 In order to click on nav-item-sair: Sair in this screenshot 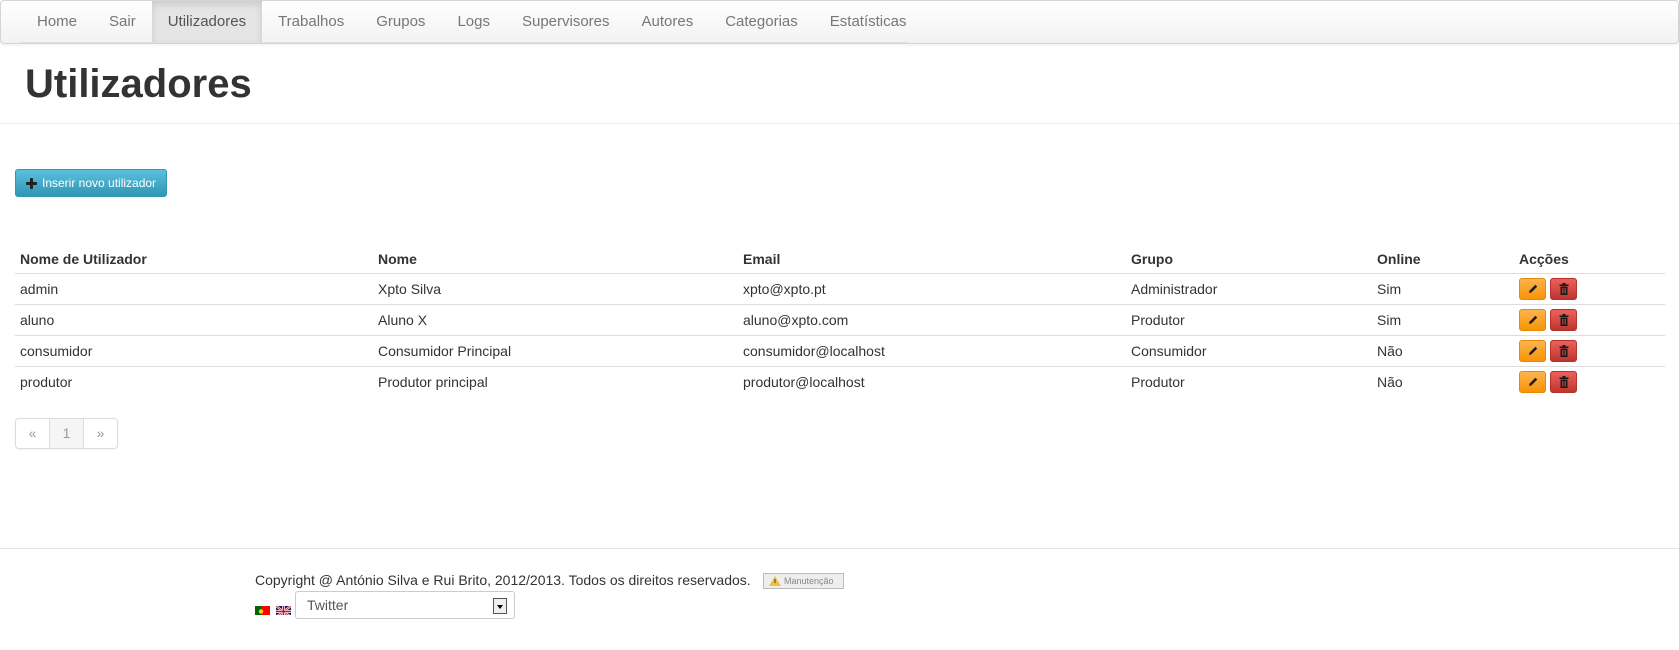, I will do `click(122, 22)`.